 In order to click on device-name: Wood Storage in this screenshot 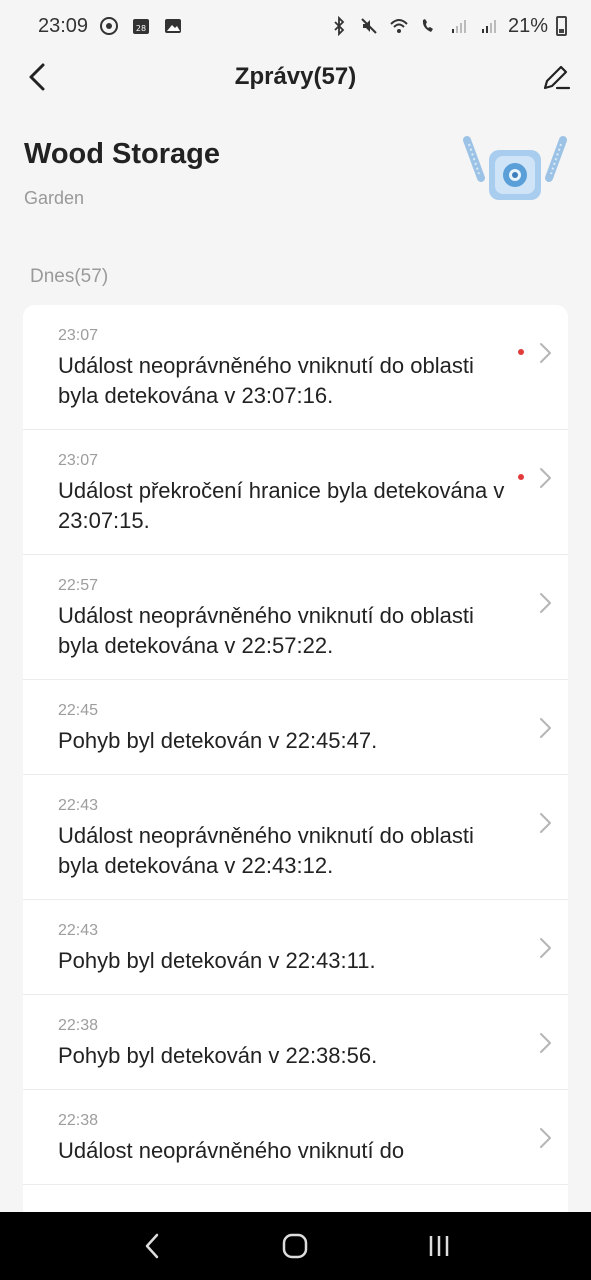, I will do `click(122, 154)`.